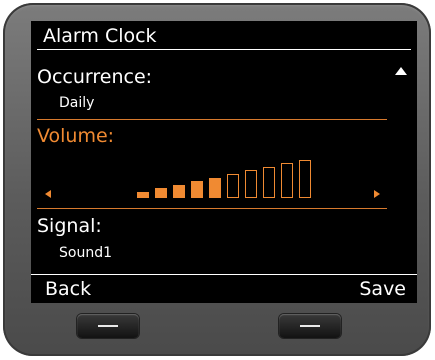 Image resolution: width=435 pixels, height=360 pixels. What do you see at coordinates (69, 226) in the screenshot?
I see `signal-label: Signal:` at bounding box center [69, 226].